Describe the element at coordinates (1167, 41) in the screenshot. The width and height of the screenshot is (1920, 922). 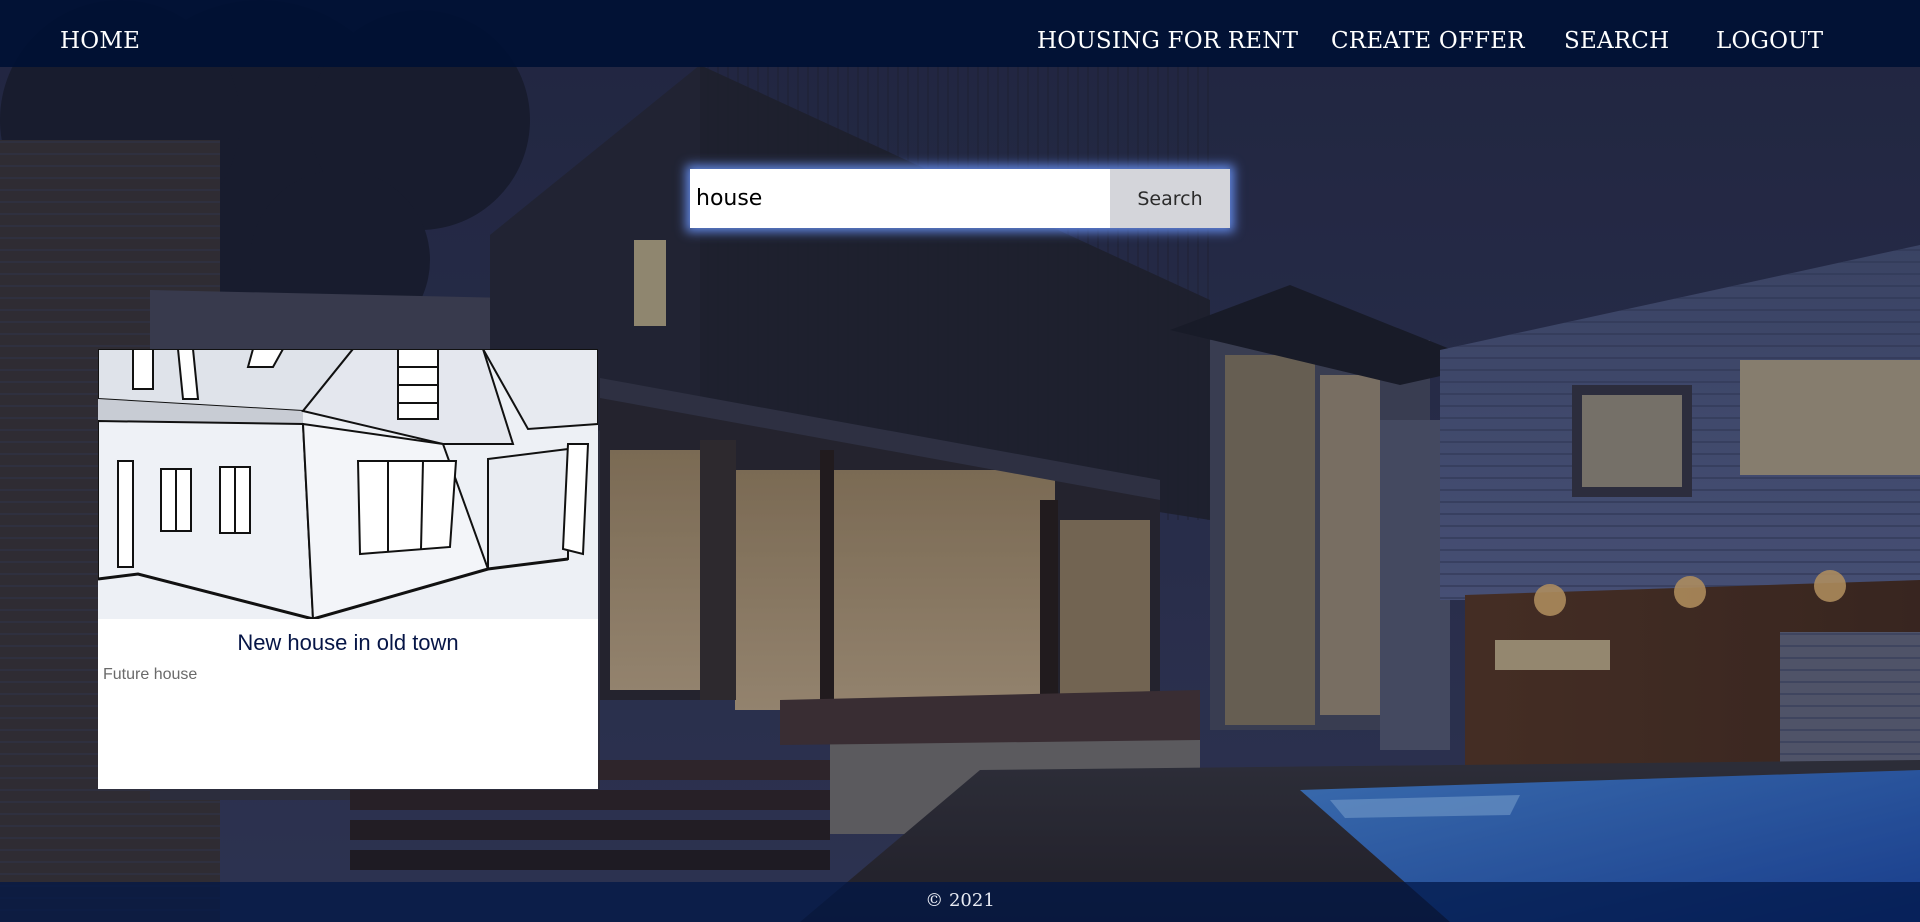
I see `nav-housing-for-rent-link: HOUSING FOR RENT` at that location.